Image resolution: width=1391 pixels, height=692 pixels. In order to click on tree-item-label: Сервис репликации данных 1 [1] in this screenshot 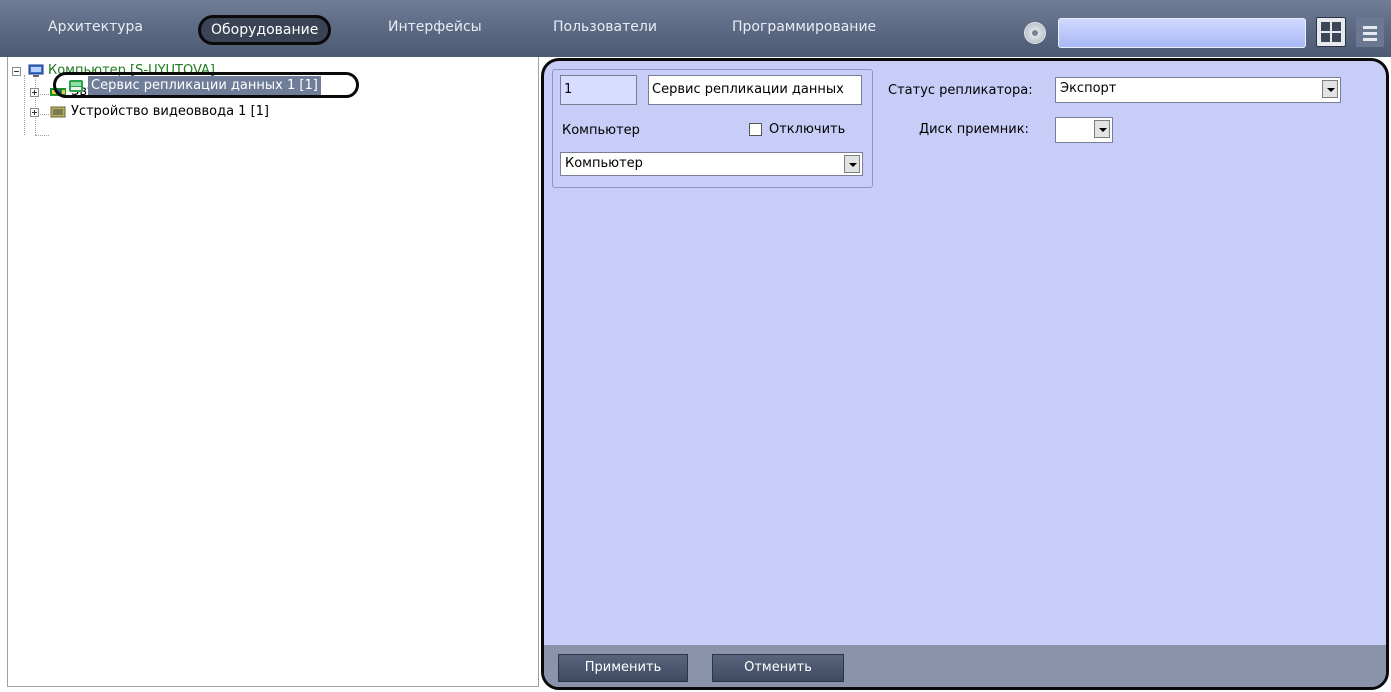, I will do `click(204, 85)`.